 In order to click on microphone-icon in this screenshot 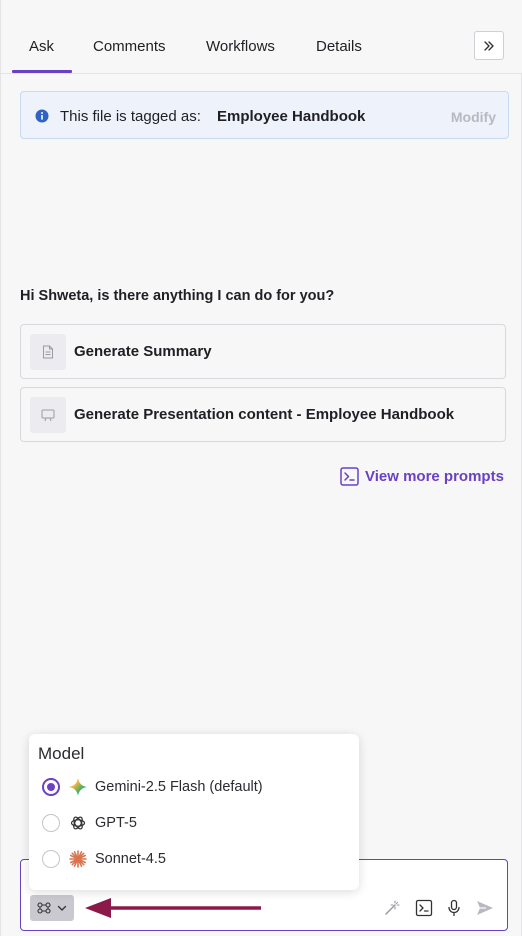, I will do `click(454, 908)`.